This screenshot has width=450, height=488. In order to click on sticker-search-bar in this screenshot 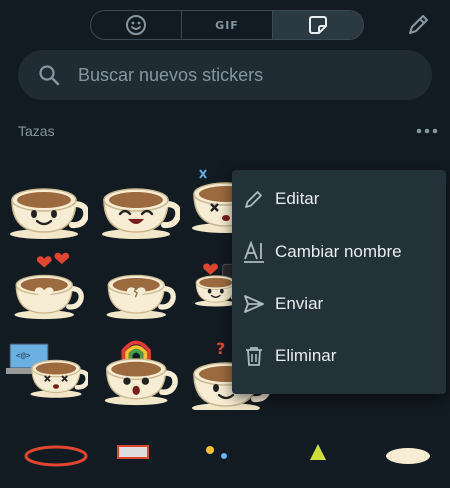, I will do `click(225, 75)`.